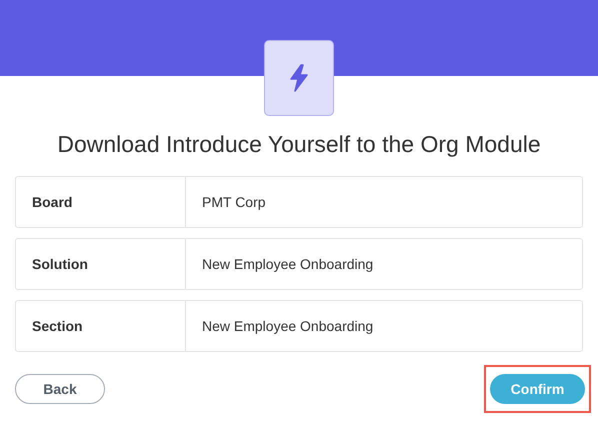 The width and height of the screenshot is (598, 426). I want to click on detail-label: Board, so click(101, 202).